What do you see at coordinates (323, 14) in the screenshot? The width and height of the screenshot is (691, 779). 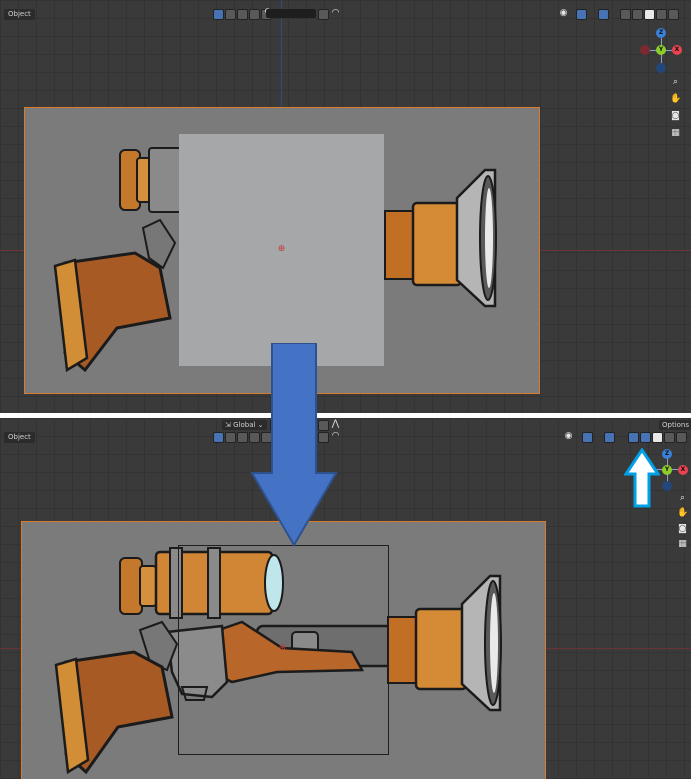 I see `snap-icon` at bounding box center [323, 14].